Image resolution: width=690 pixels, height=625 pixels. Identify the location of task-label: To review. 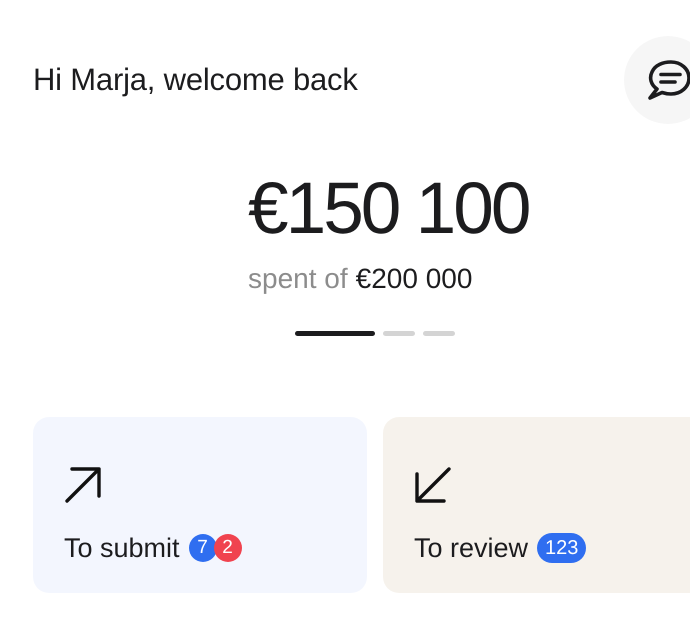
(471, 548).